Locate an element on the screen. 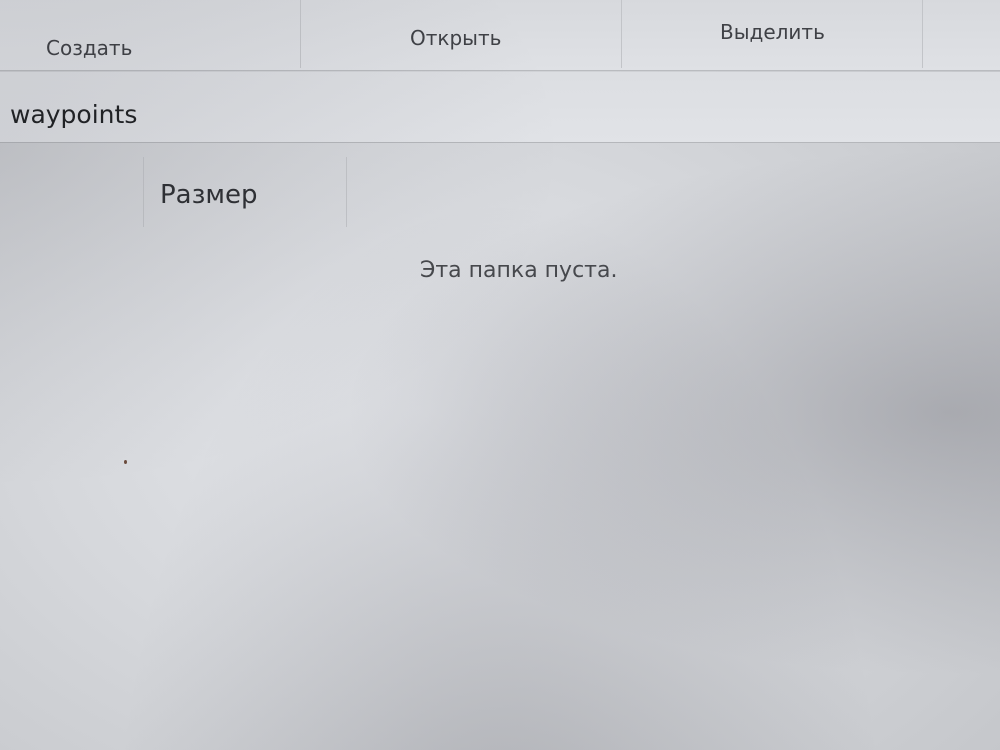 Image resolution: width=1000 pixels, height=750 pixels. create-button: Создать is located at coordinates (89, 48).